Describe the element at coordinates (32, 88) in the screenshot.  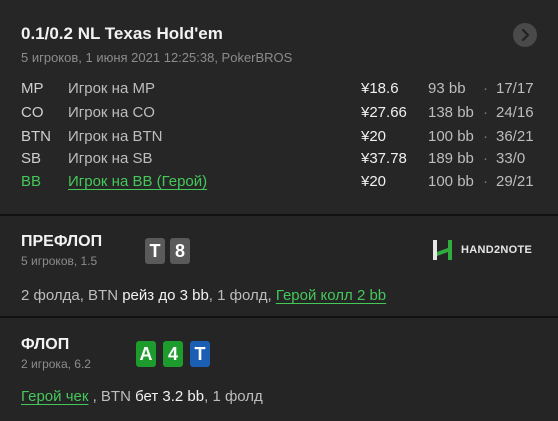
I see `player-position: MP` at that location.